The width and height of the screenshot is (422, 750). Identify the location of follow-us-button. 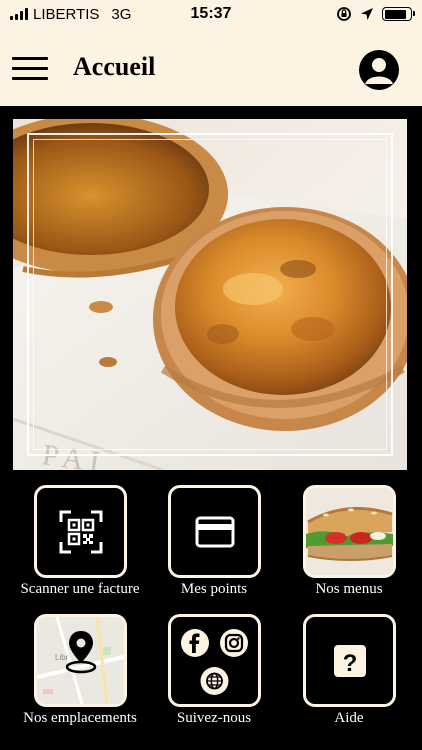
(214, 660).